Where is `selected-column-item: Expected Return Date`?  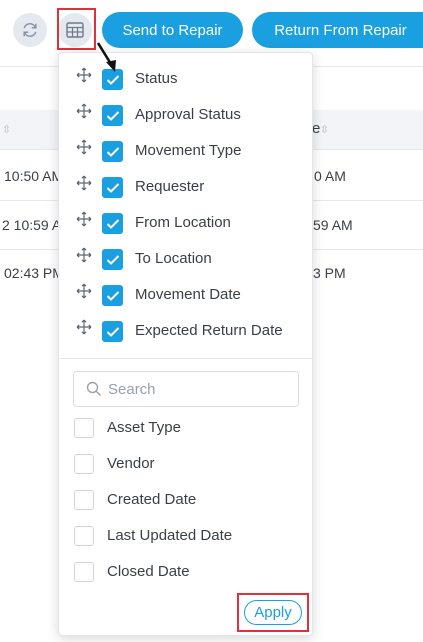 selected-column-item: Expected Return Date is located at coordinates (192, 332).